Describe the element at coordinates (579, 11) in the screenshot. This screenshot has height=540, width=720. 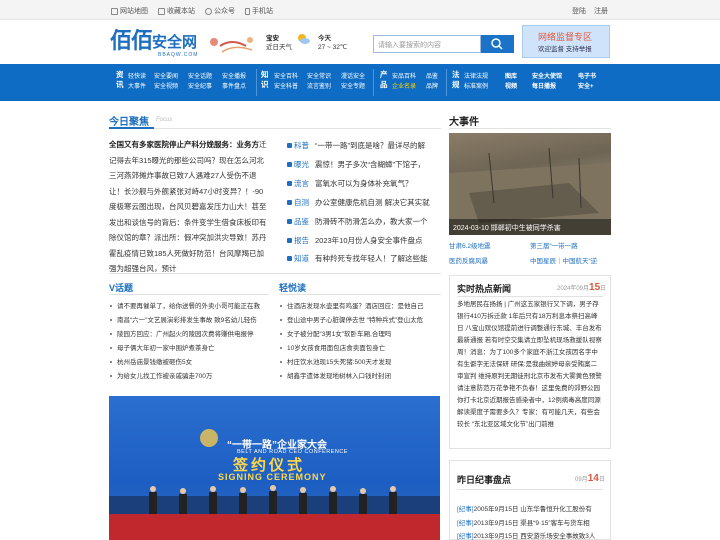
I see `login-link: 登陆` at that location.